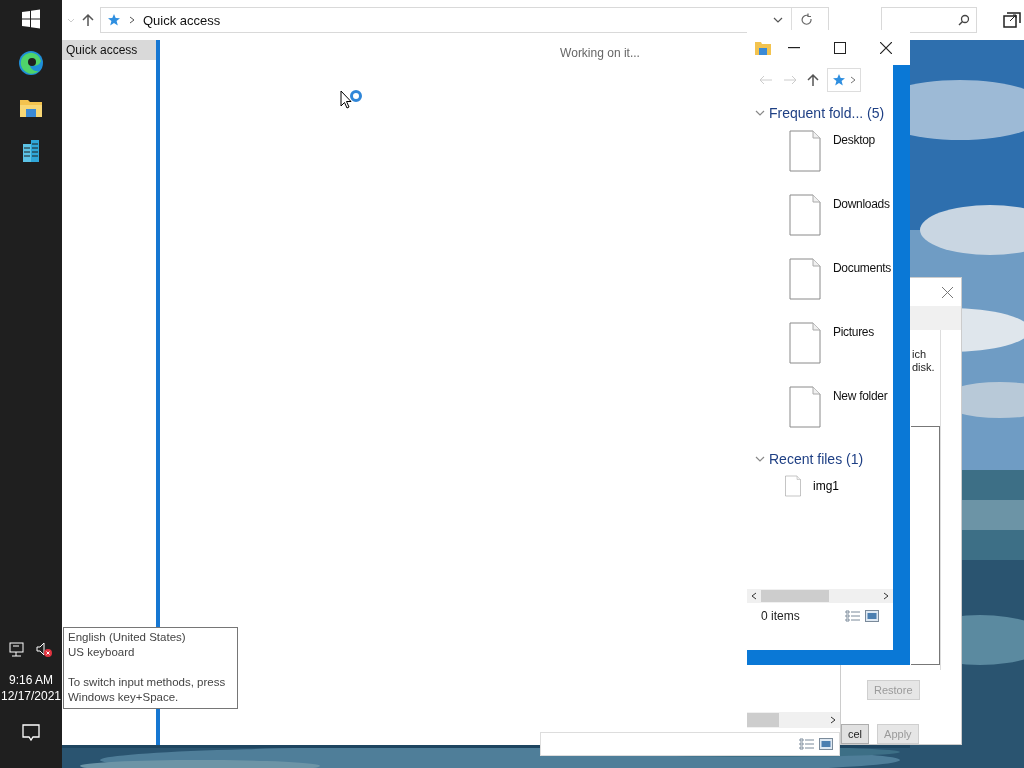  I want to click on group-header: Recent files (1), so click(816, 459).